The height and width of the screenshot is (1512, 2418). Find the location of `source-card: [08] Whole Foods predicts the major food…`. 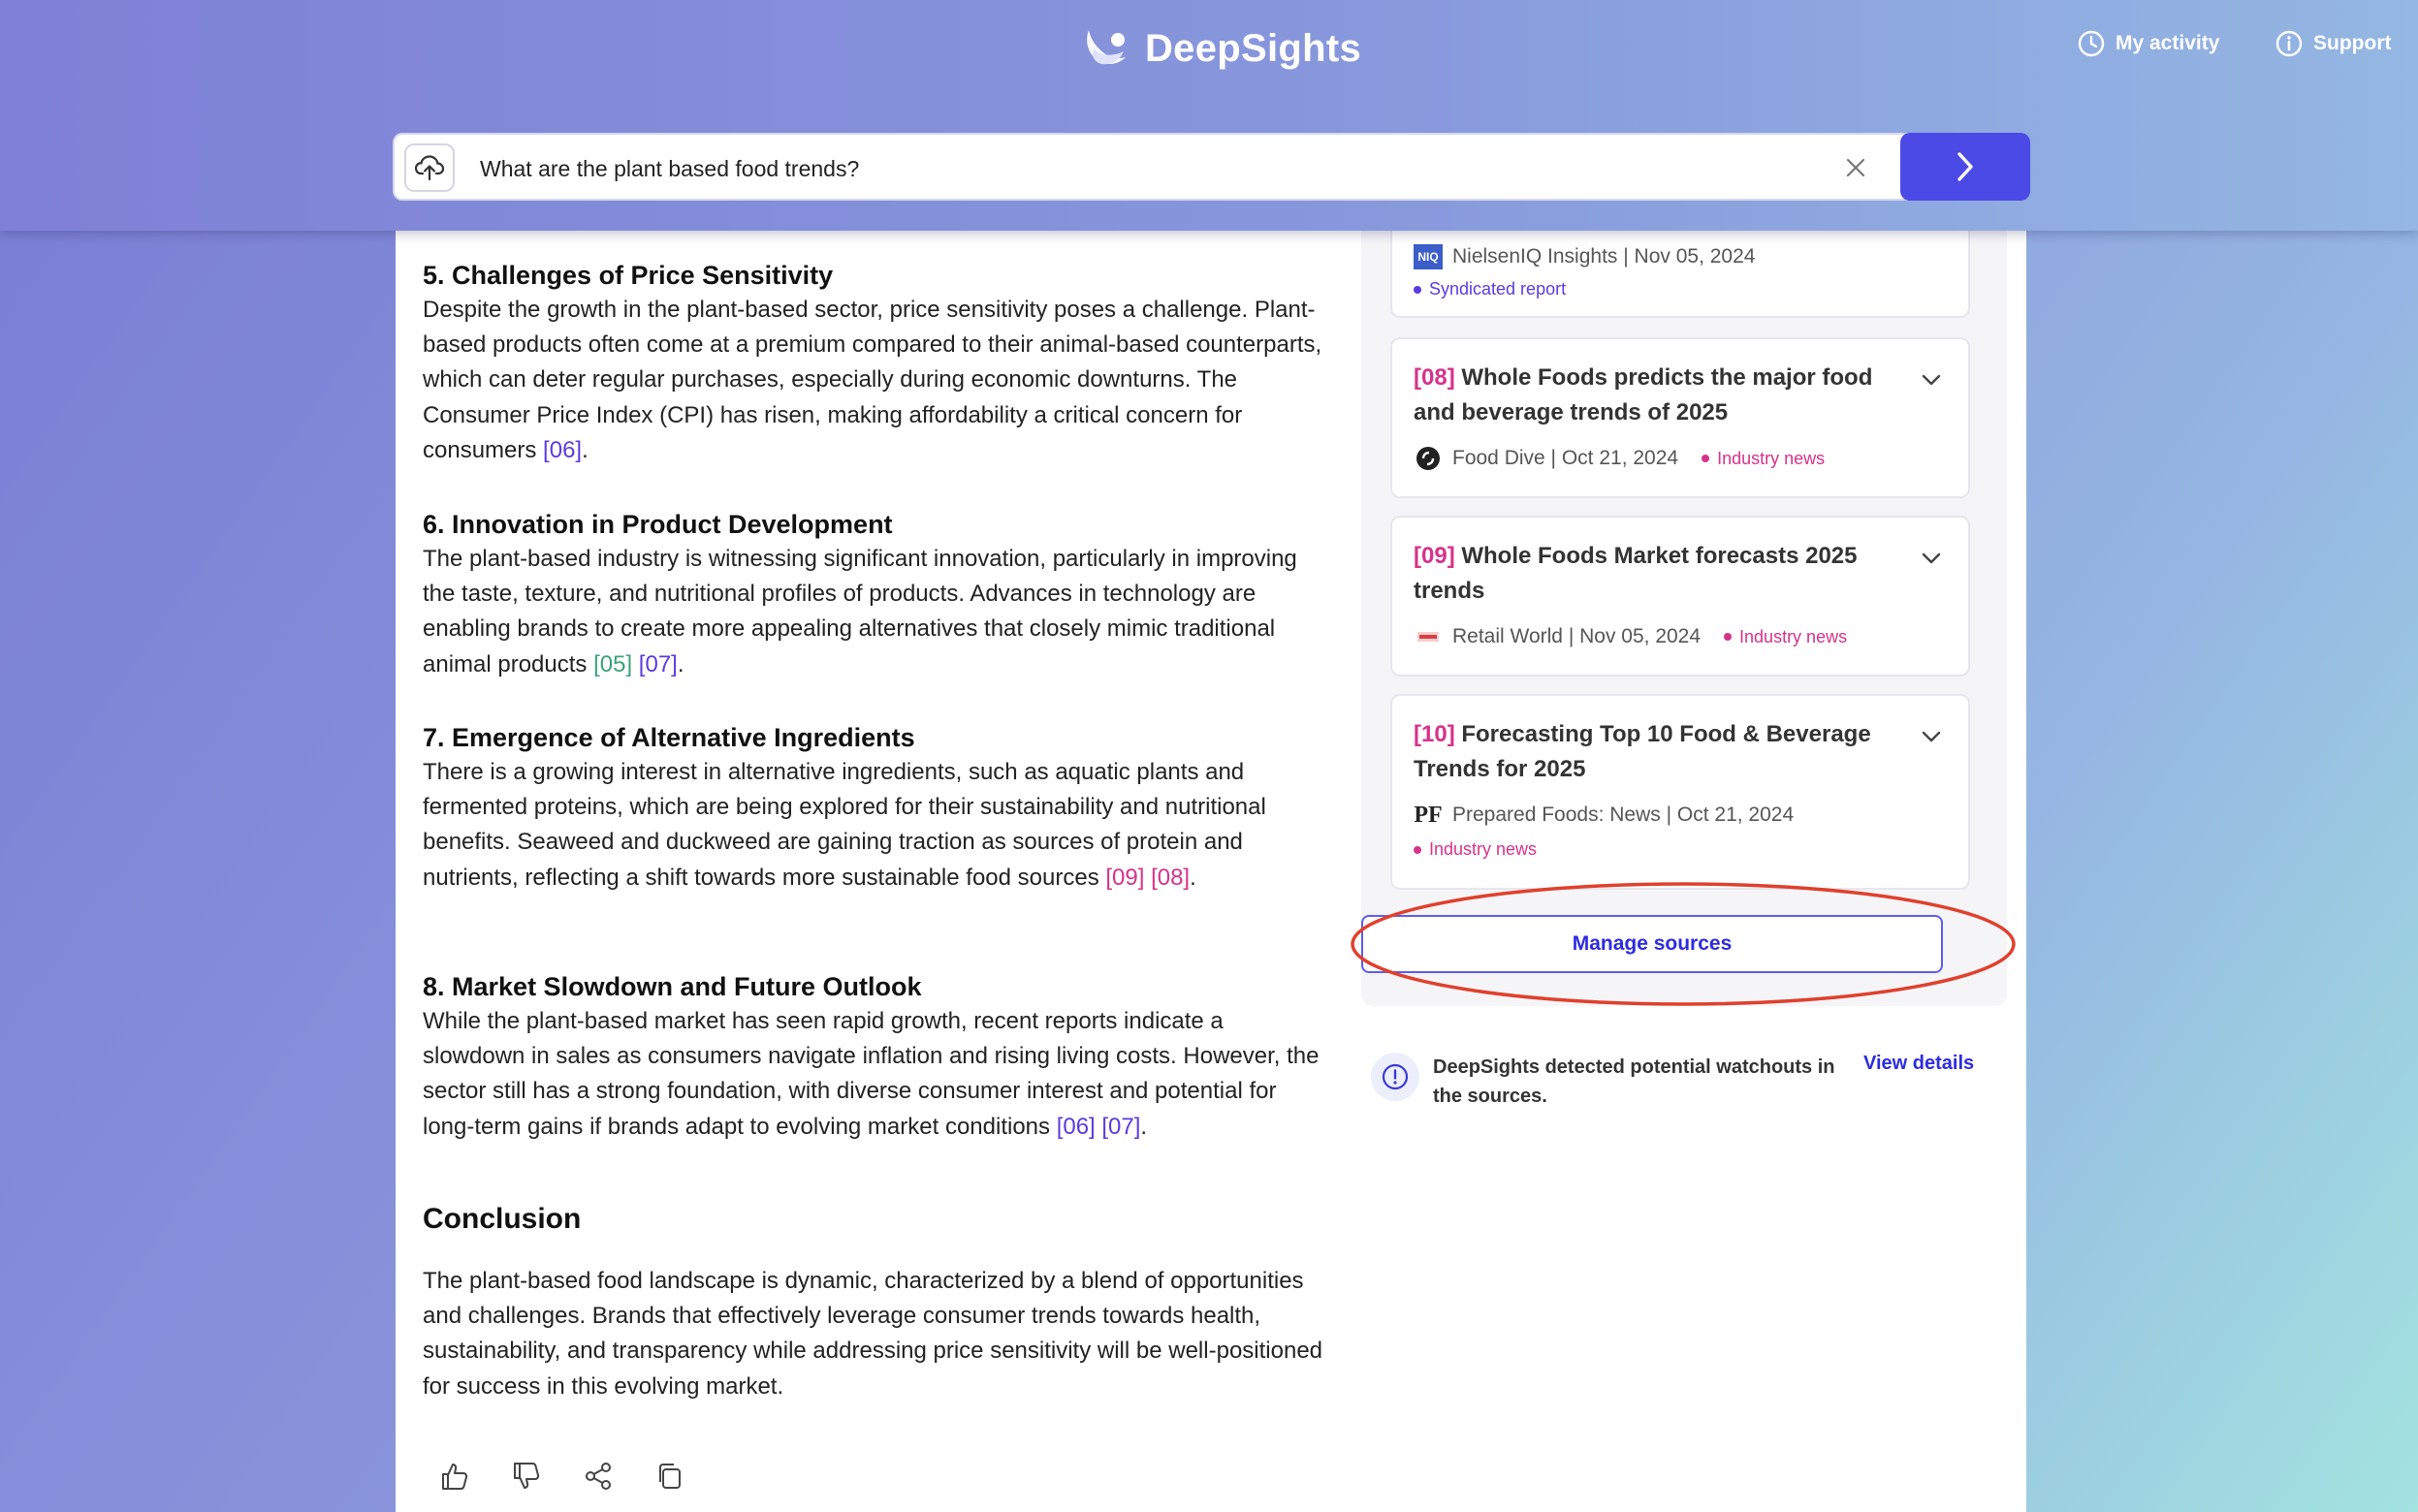

source-card: [08] Whole Foods predicts the major food… is located at coordinates (1680, 418).